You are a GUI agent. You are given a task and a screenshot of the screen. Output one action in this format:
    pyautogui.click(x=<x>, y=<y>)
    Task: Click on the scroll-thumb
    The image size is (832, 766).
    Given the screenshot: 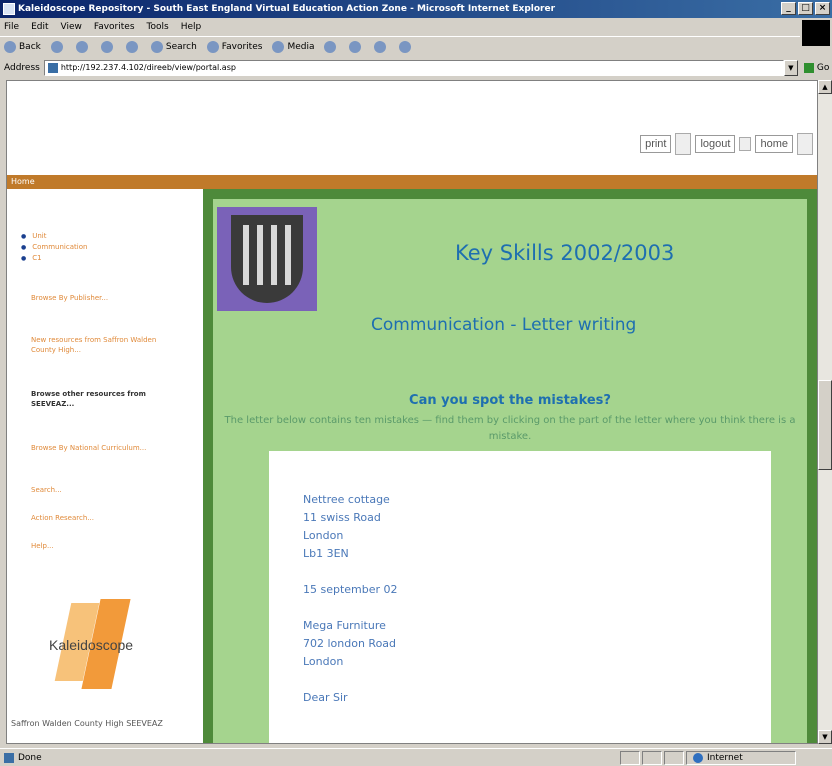 What is the action you would take?
    pyautogui.click(x=825, y=425)
    